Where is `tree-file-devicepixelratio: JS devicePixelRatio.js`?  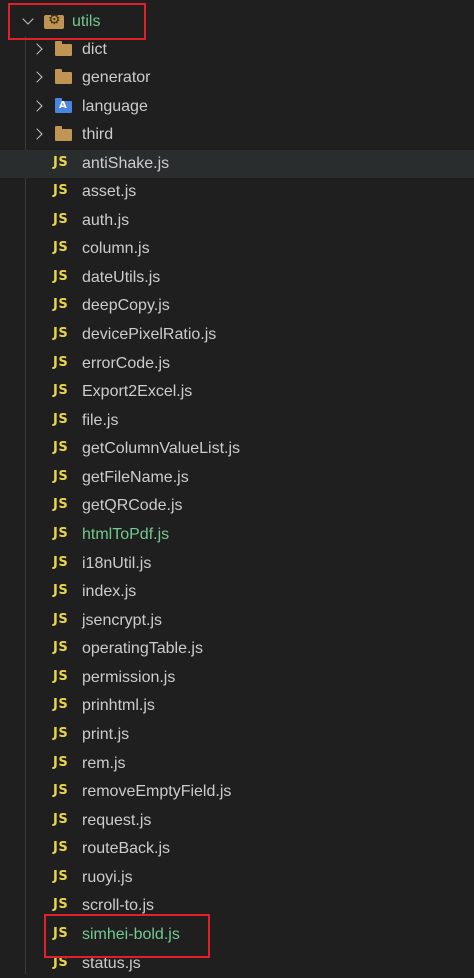
tree-file-devicepixelratio: JS devicePixelRatio.js is located at coordinates (237, 335).